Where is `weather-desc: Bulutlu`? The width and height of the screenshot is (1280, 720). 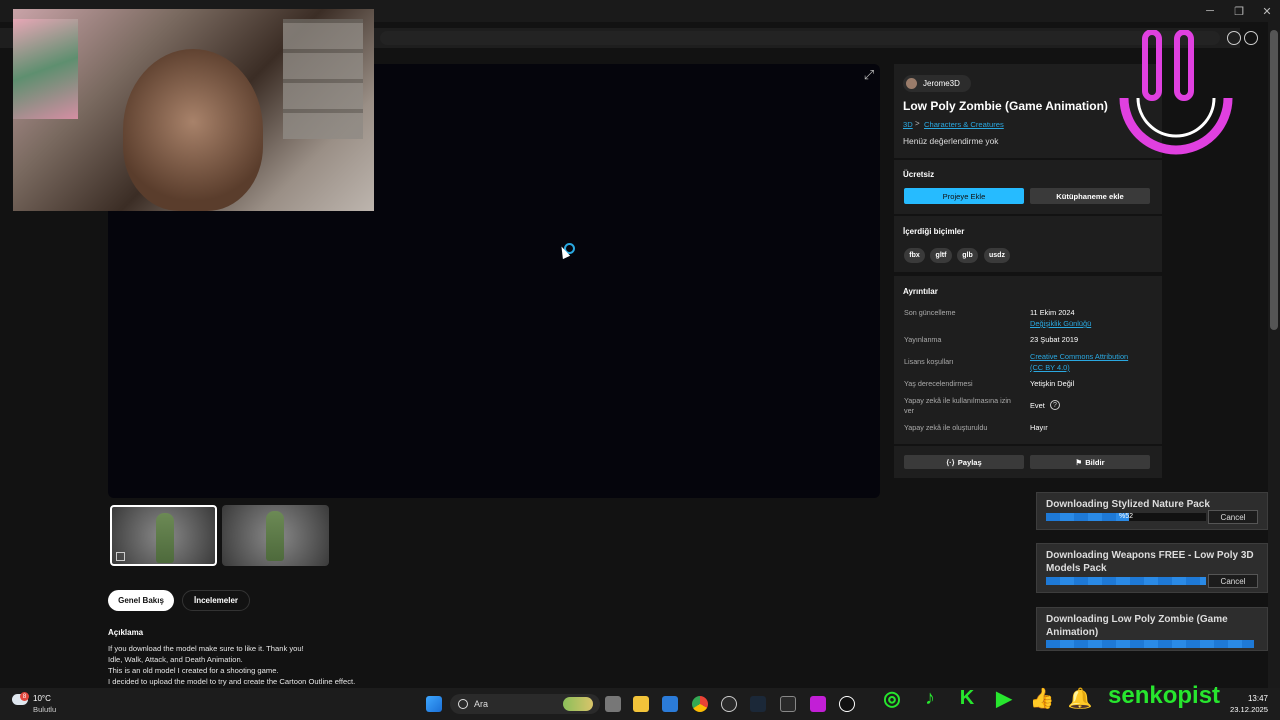
weather-desc: Bulutlu is located at coordinates (44, 709).